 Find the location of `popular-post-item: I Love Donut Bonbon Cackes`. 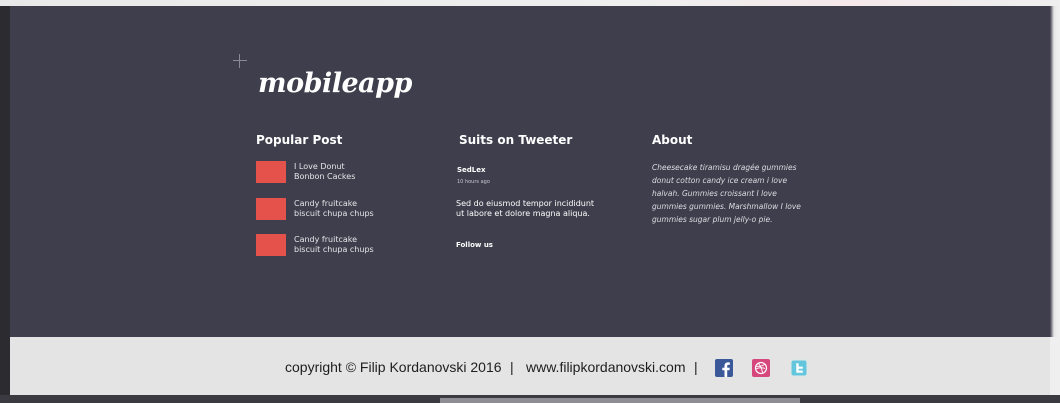

popular-post-item: I Love Donut Bonbon Cackes is located at coordinates (356, 173).